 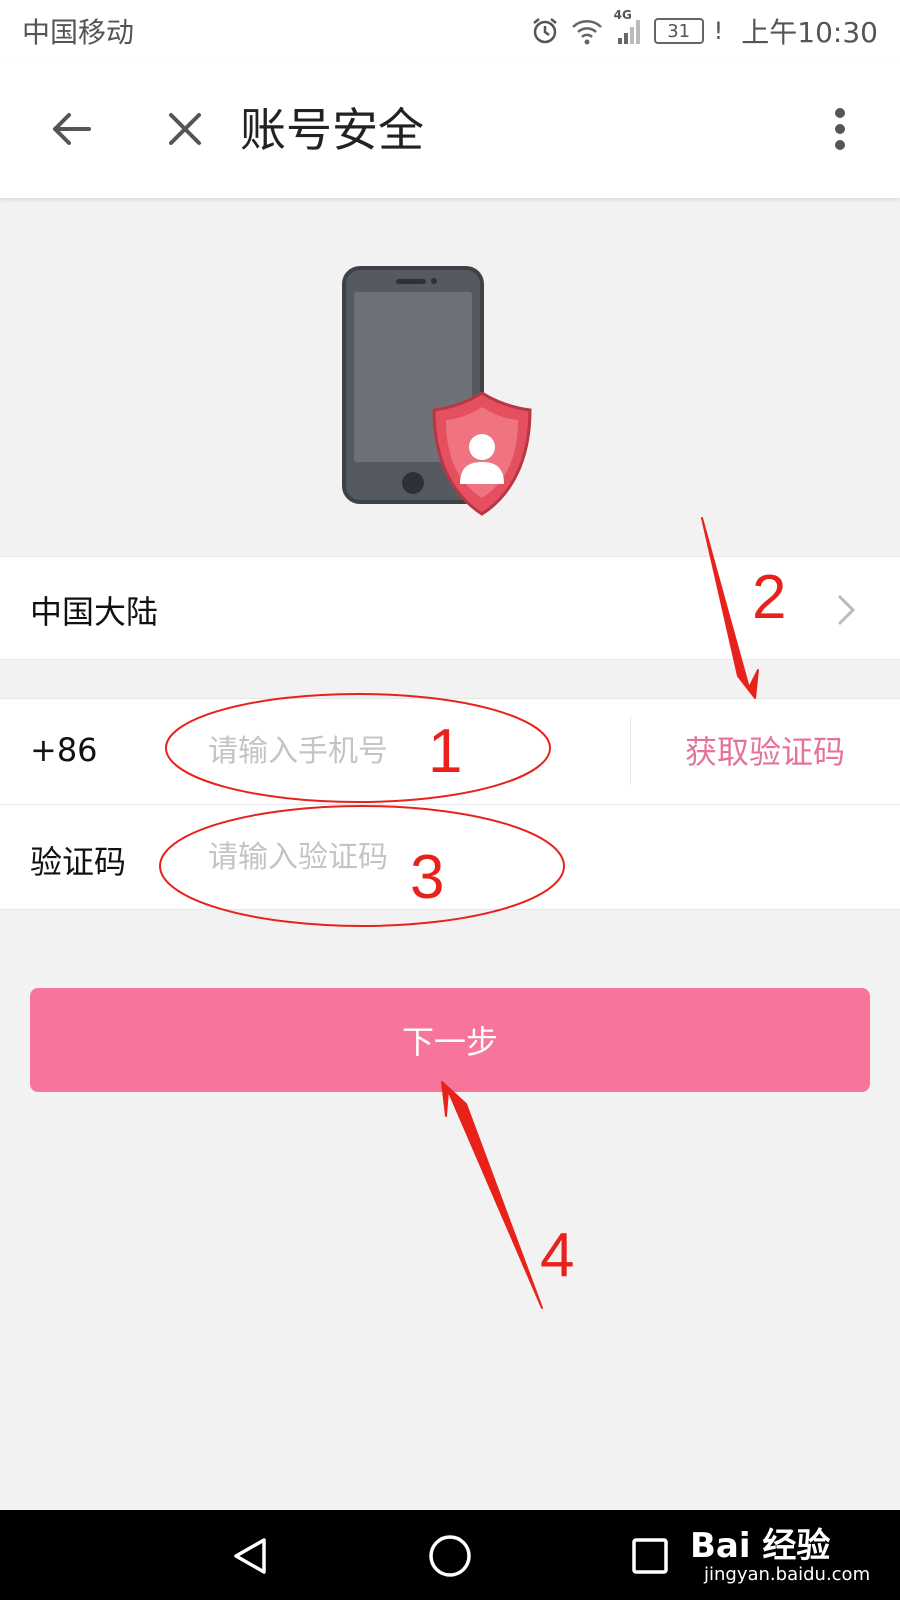 I want to click on network-type: 4G, so click(x=622, y=15).